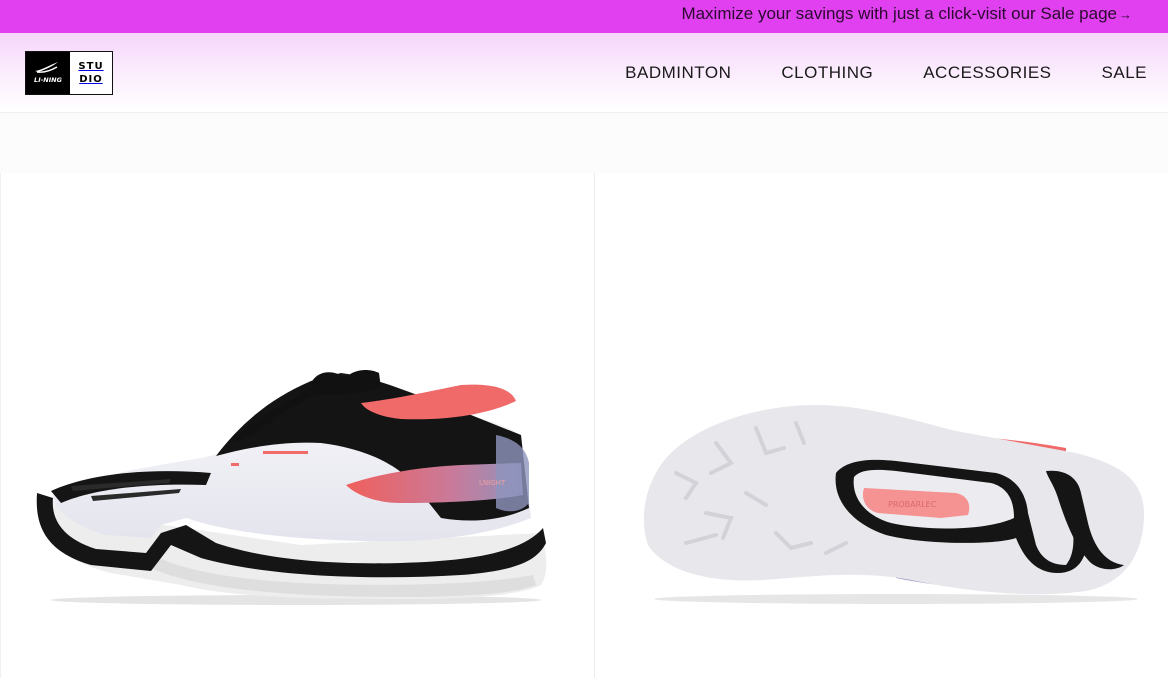  Describe the element at coordinates (91, 79) in the screenshot. I see `studio-line-2: DIO` at that location.